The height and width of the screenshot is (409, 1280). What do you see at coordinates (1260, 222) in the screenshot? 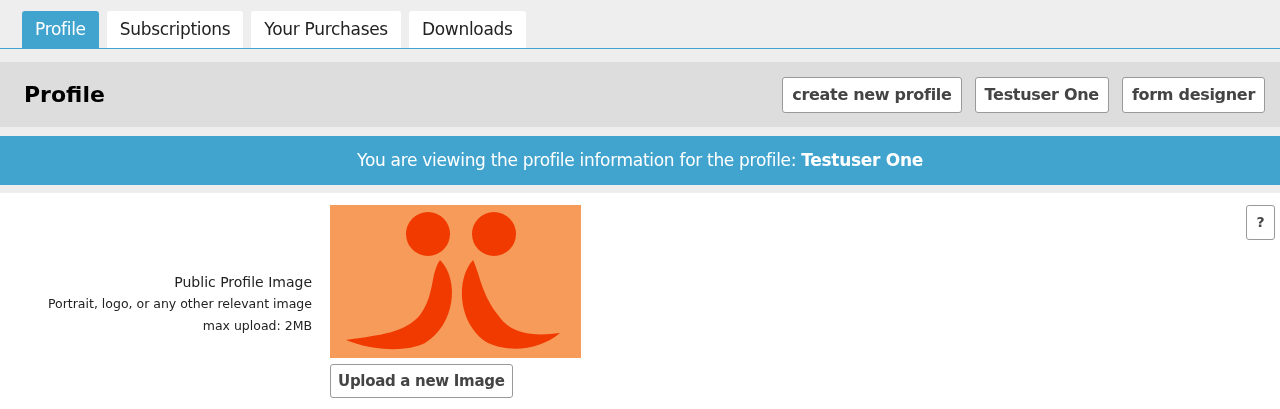
I see `help-button: ?` at bounding box center [1260, 222].